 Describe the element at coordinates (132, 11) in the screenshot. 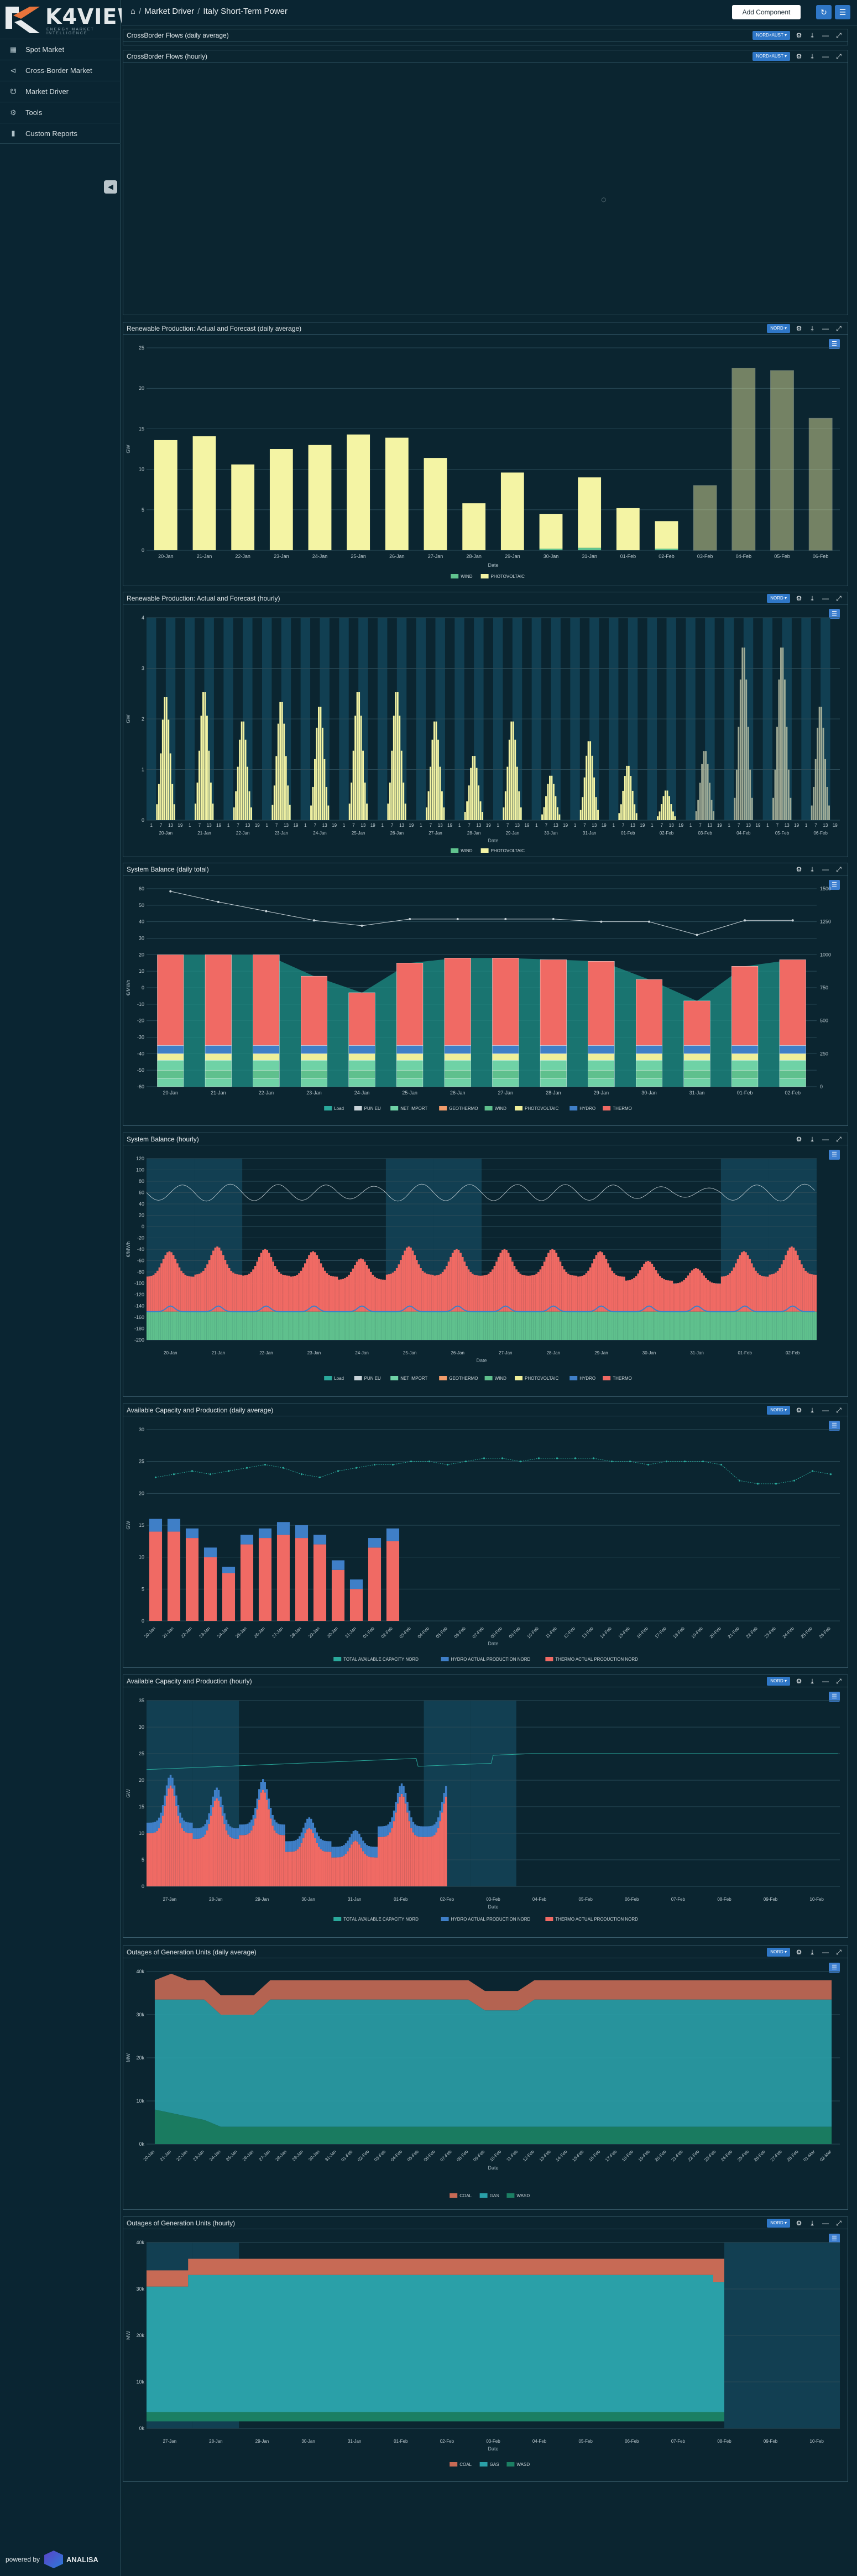

I see `home-icon: ⌂` at that location.